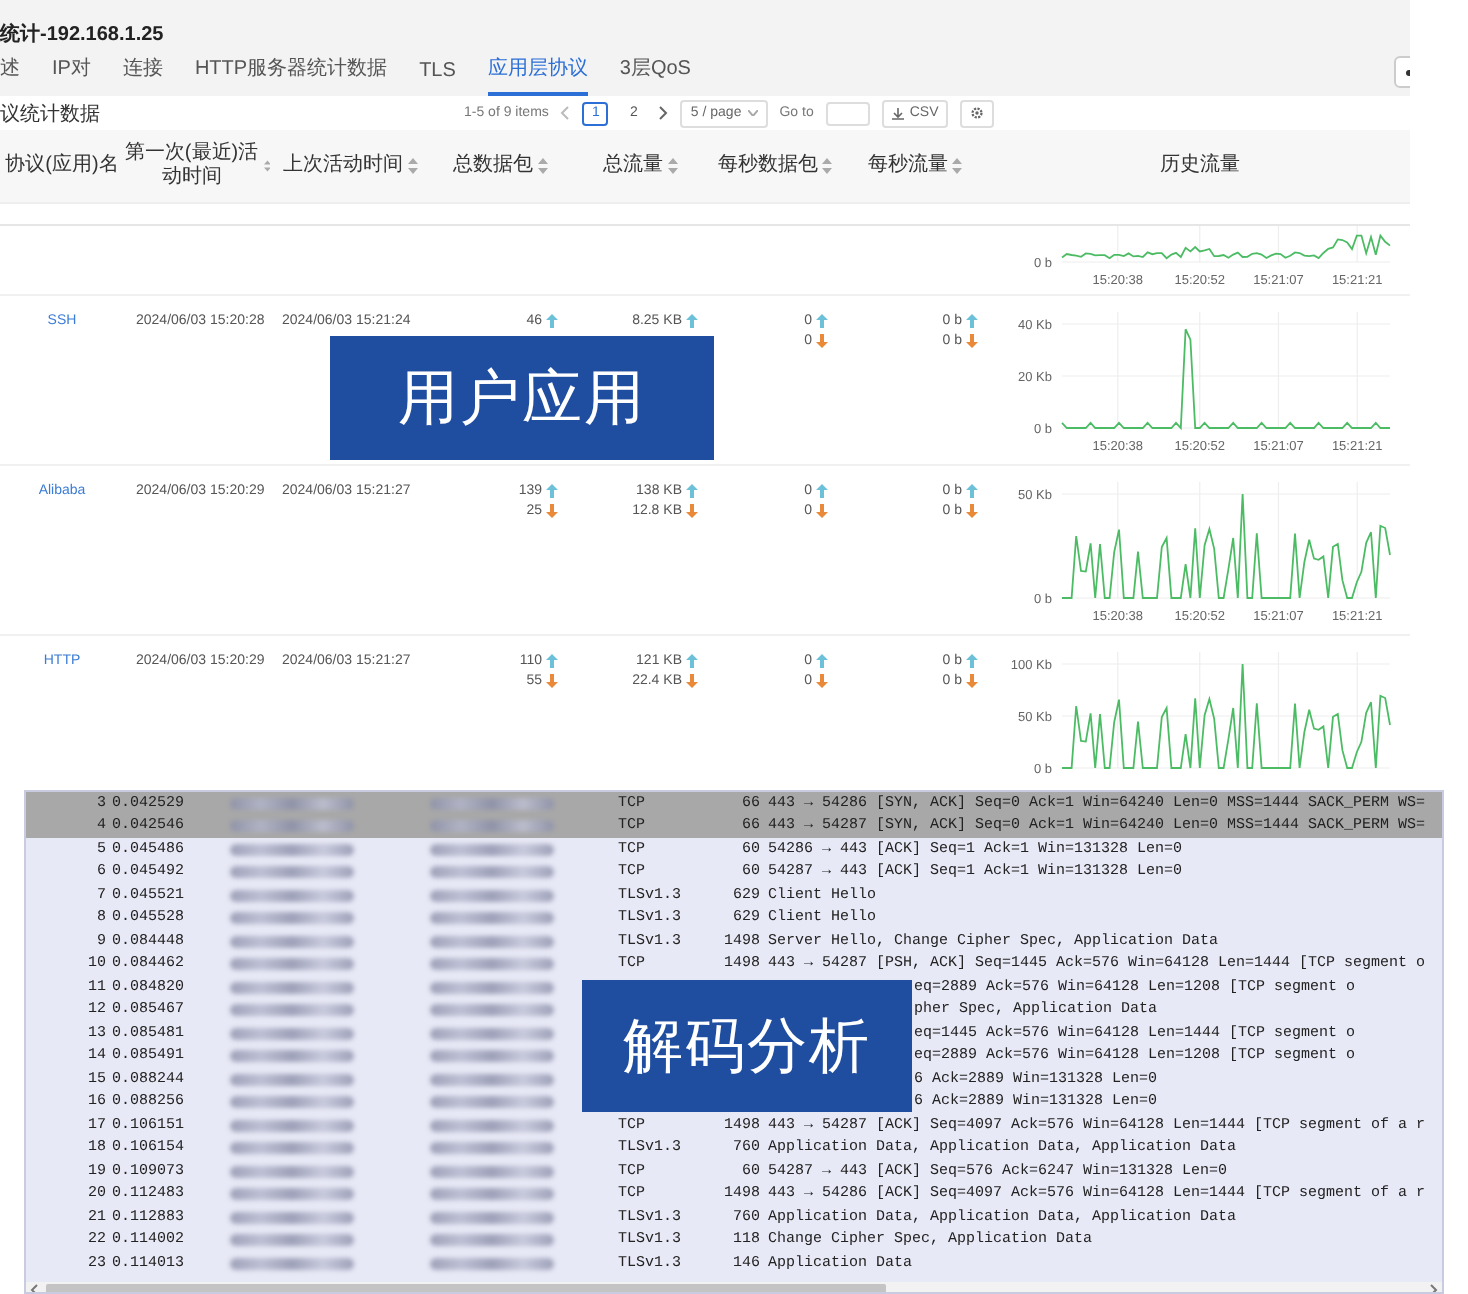  Describe the element at coordinates (350, 166) in the screenshot. I see `column-header: 上次活动时间` at that location.